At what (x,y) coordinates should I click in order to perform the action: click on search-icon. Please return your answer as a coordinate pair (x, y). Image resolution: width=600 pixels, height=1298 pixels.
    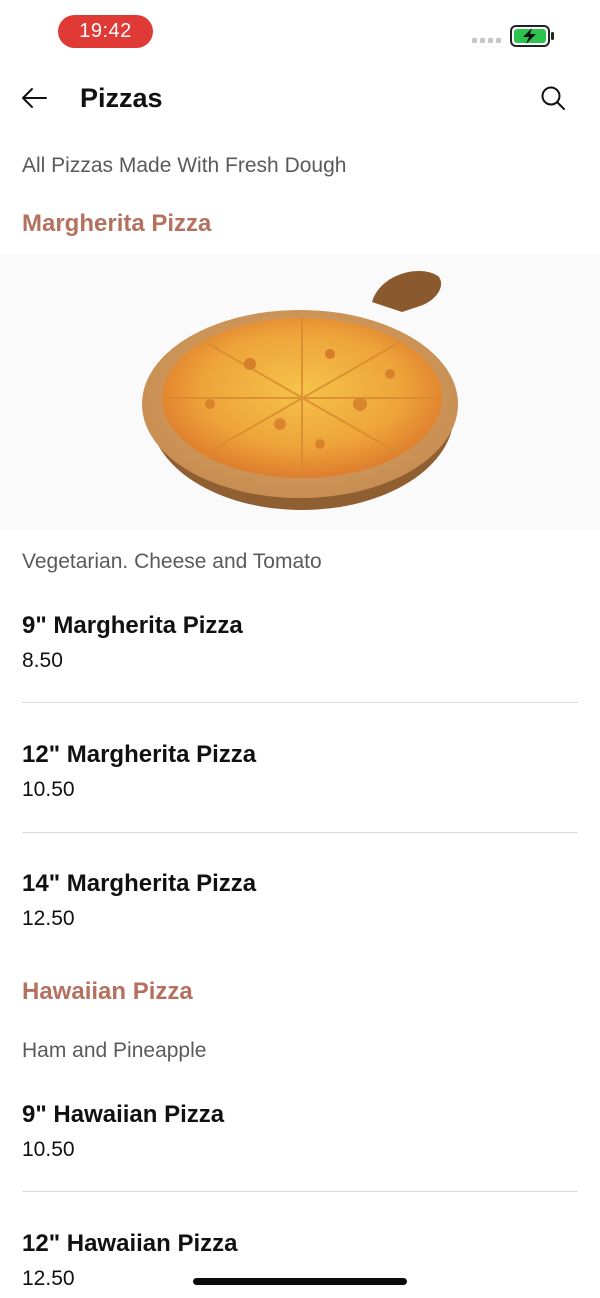
    Looking at the image, I should click on (553, 98).